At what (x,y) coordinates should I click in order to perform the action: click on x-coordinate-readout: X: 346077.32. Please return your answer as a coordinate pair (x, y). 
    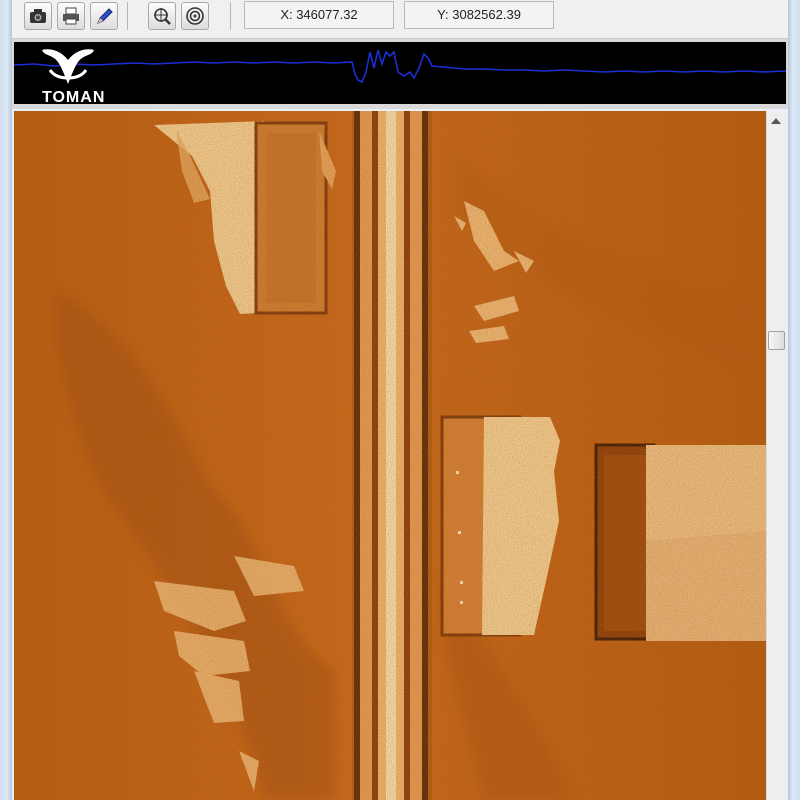
    Looking at the image, I should click on (319, 15).